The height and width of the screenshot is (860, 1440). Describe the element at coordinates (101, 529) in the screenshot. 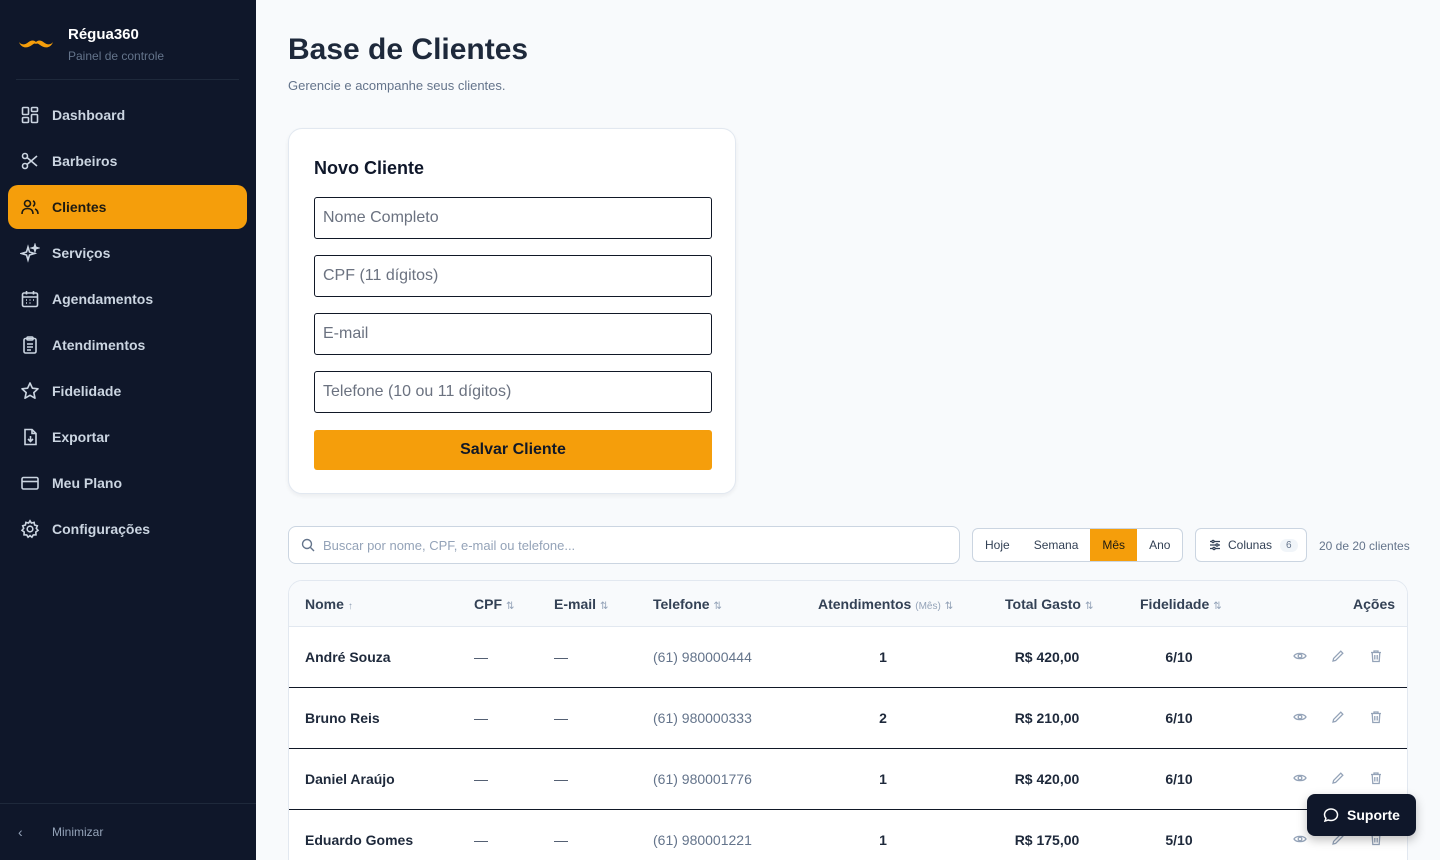

I see `sidebar-item-label: Configurações` at that location.